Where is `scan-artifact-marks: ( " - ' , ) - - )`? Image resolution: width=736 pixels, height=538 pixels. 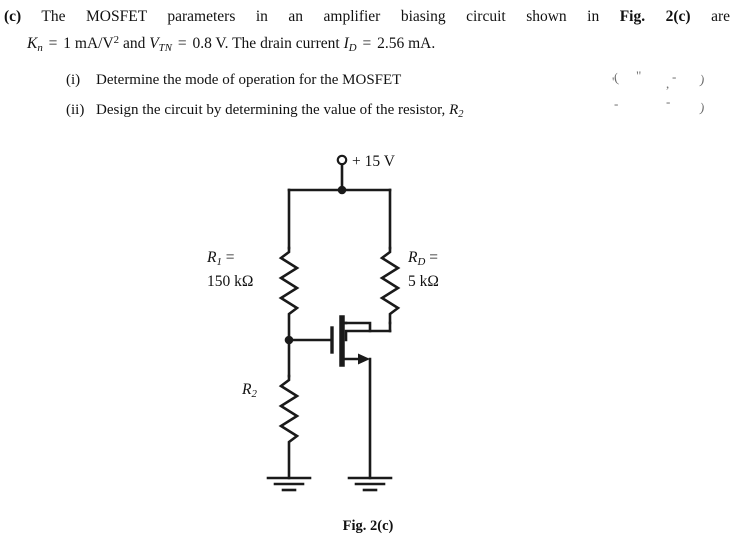 scan-artifact-marks: ( " - ' , ) - - ) is located at coordinates (670, 96).